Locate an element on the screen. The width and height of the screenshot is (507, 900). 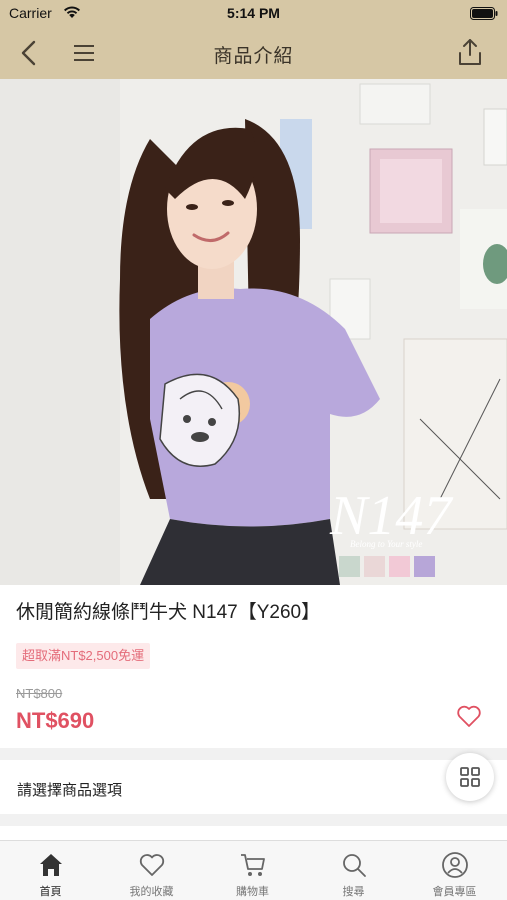
product-options-selector: 請選擇商品選項 is located at coordinates (253, 787).